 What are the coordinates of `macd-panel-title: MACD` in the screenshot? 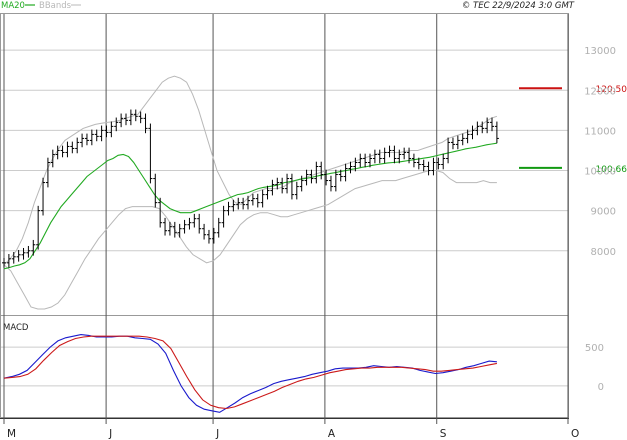 It's located at (16, 328).